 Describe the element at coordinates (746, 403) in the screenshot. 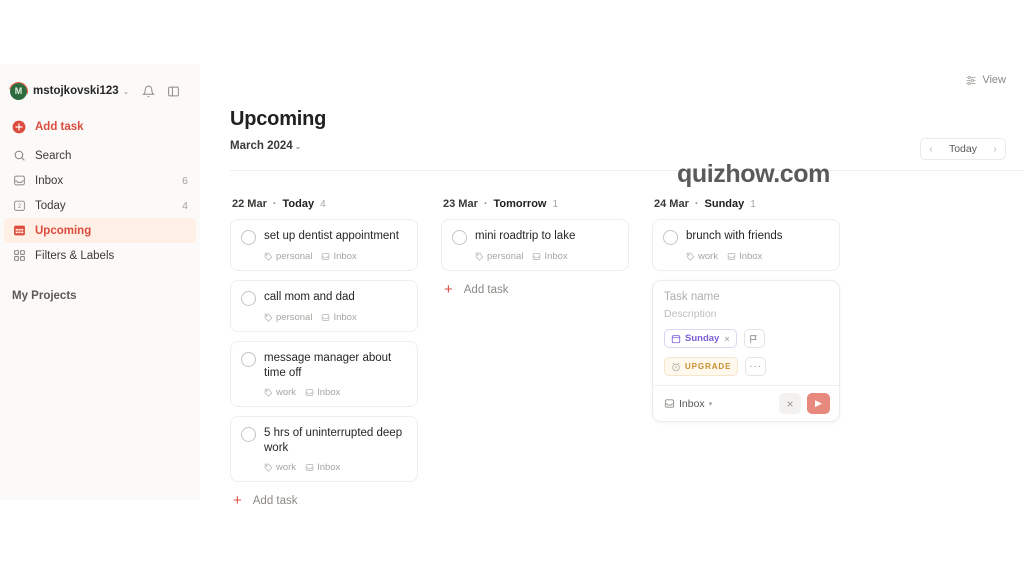

I see `task-editor-footer: Inbox ▾ × ▶` at that location.